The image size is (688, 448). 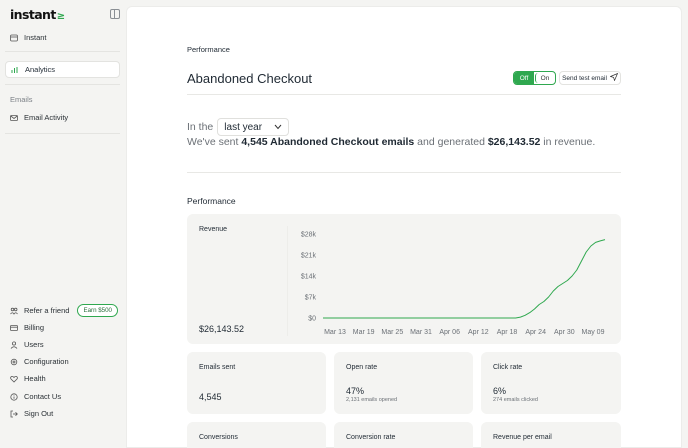 I want to click on sidebar-item-configuration: Configuration, so click(x=62, y=361).